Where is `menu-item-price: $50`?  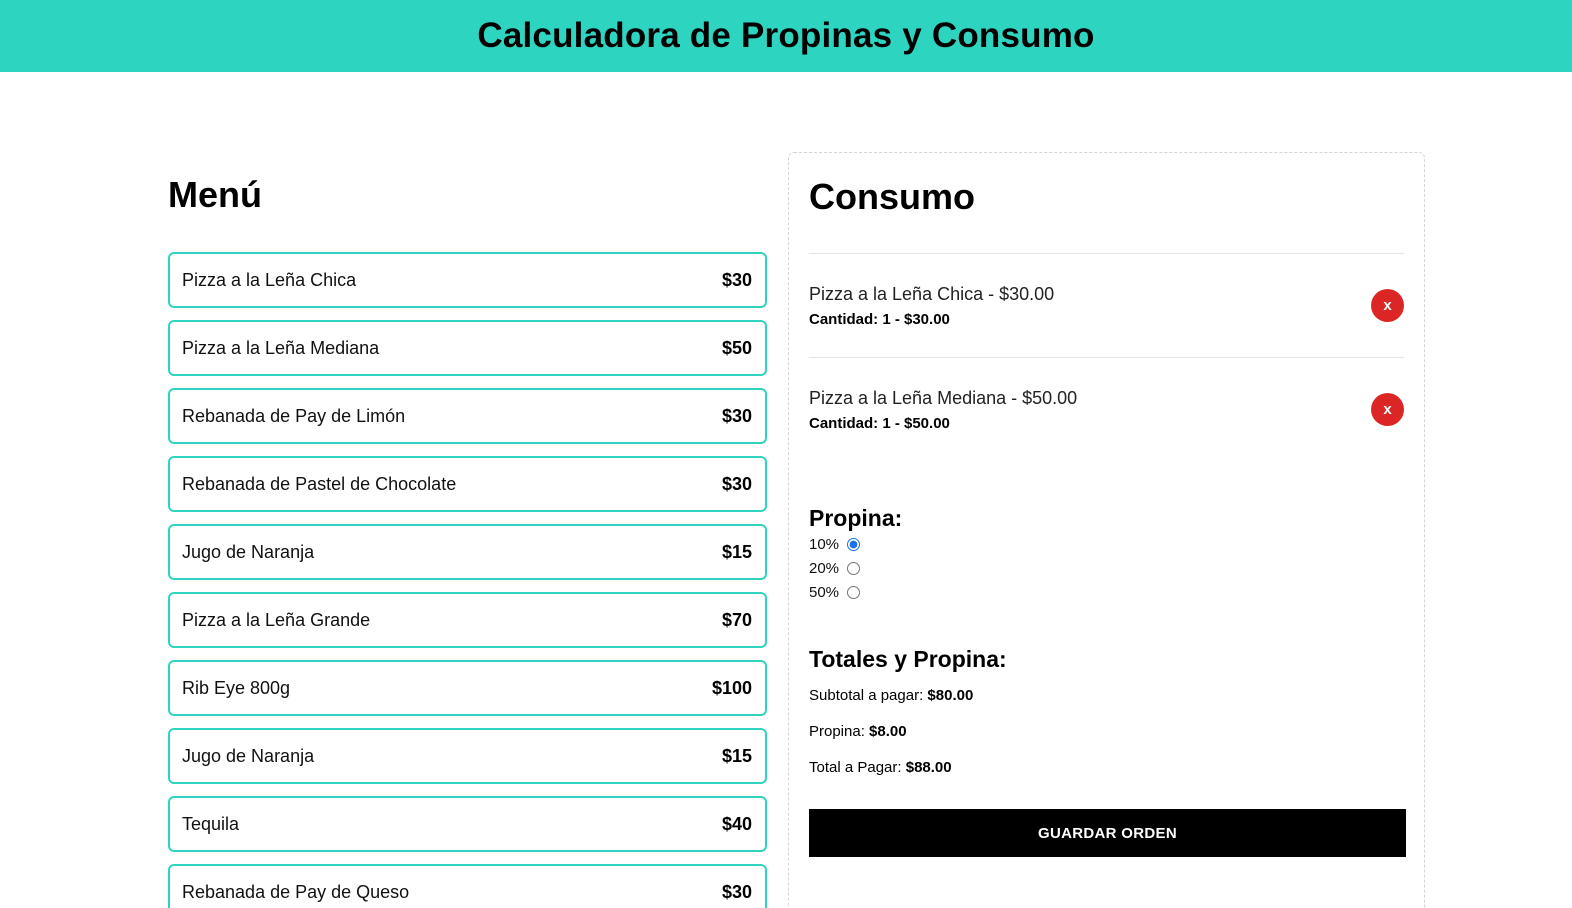
menu-item-price: $50 is located at coordinates (736, 347).